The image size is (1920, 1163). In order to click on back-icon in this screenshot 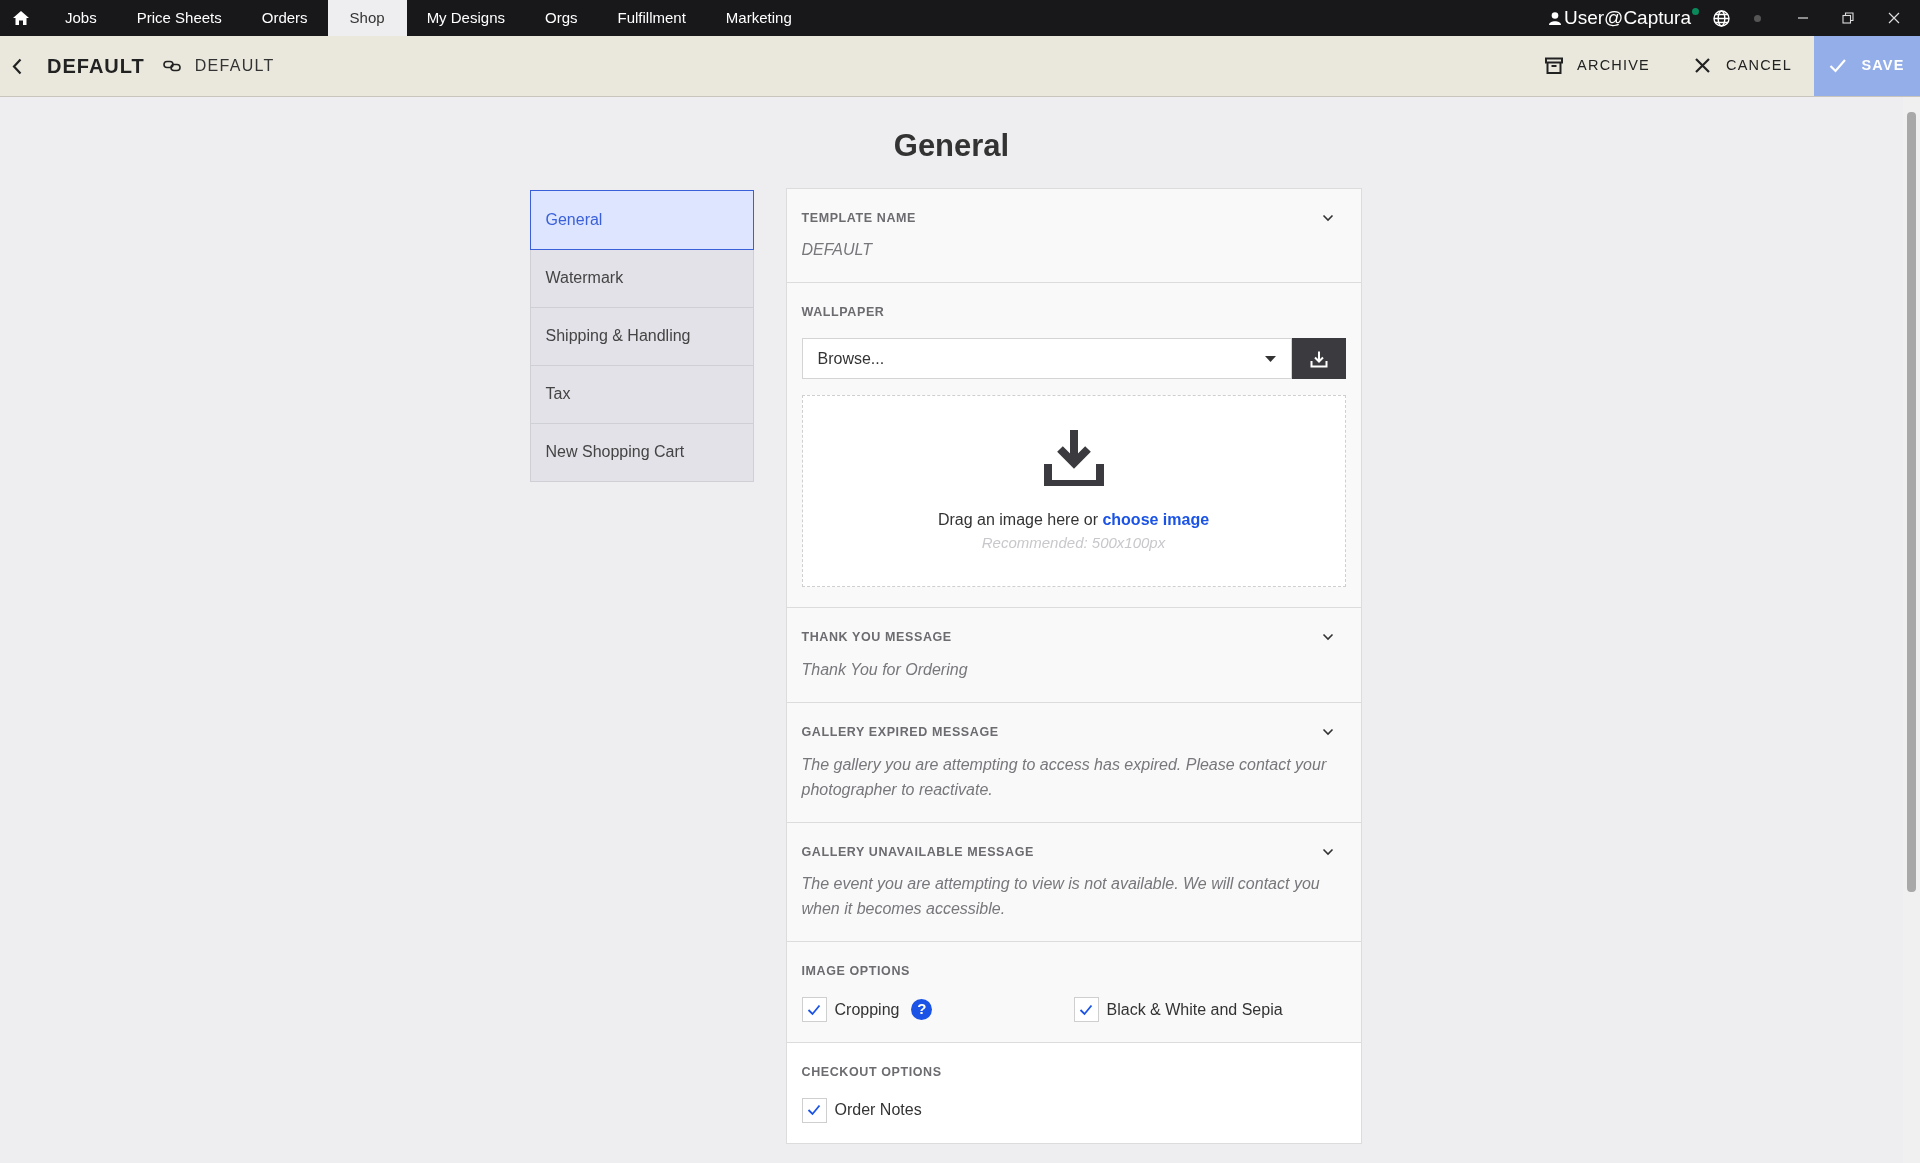, I will do `click(17, 66)`.